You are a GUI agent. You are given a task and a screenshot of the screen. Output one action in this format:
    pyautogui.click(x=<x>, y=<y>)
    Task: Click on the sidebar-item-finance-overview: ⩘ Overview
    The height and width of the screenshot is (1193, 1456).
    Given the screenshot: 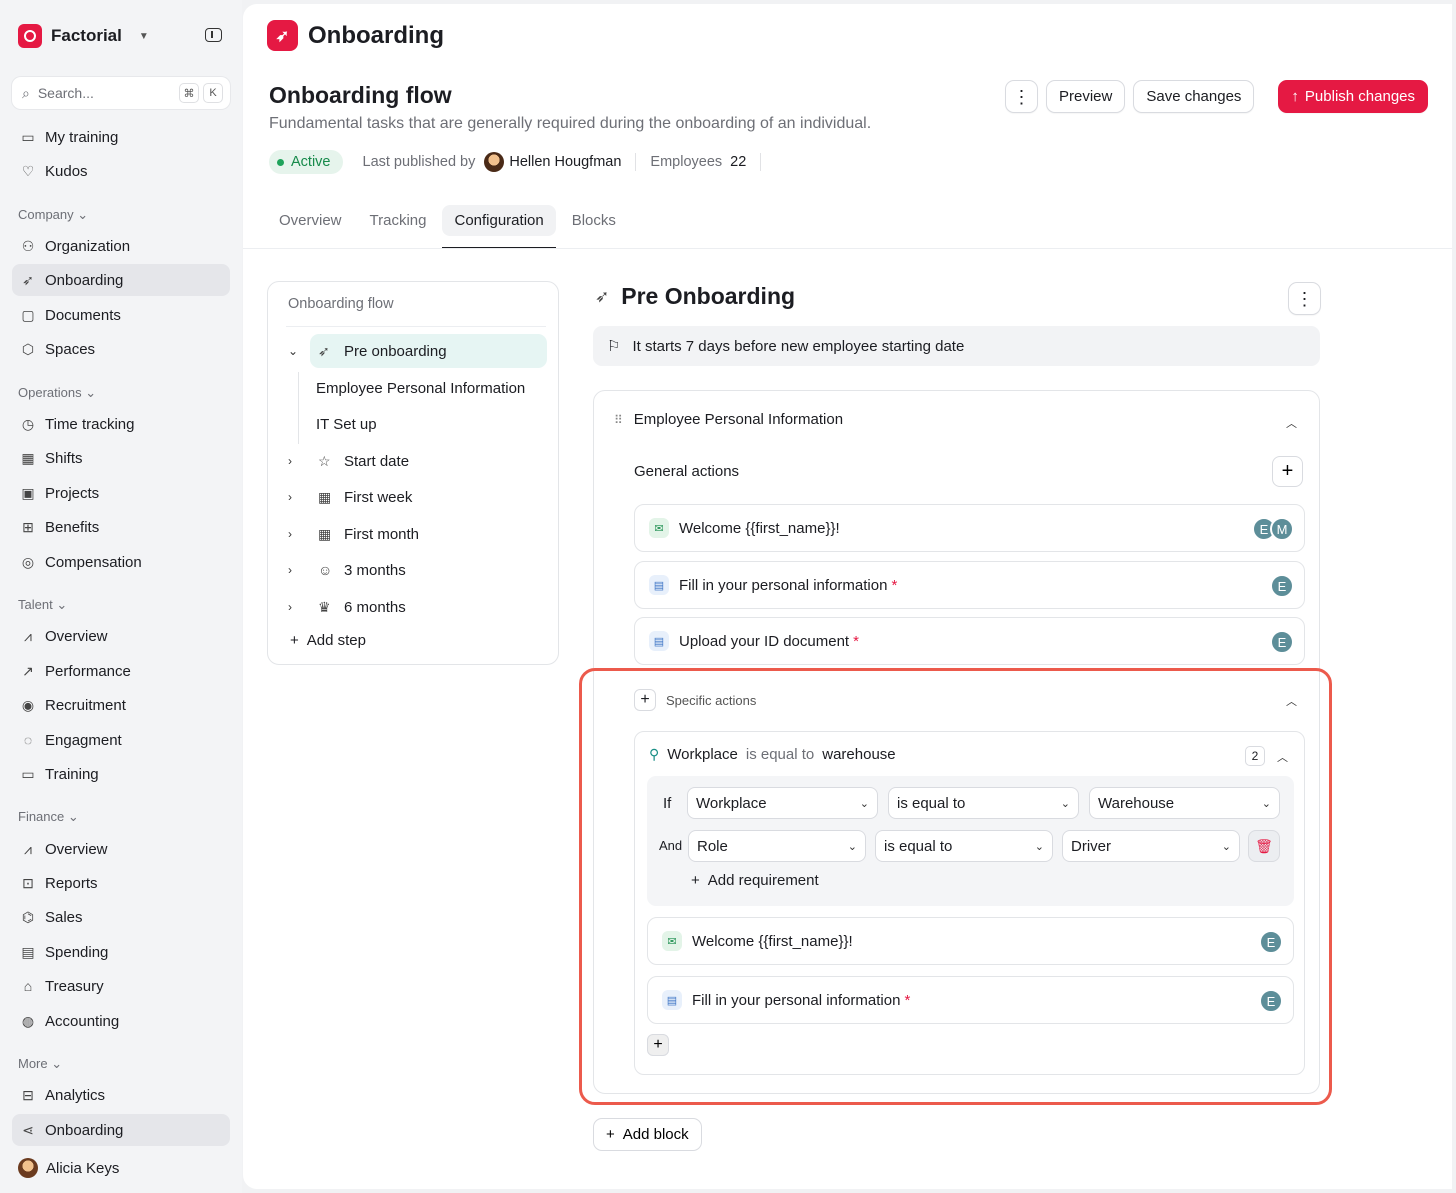 What is the action you would take?
    pyautogui.click(x=121, y=849)
    